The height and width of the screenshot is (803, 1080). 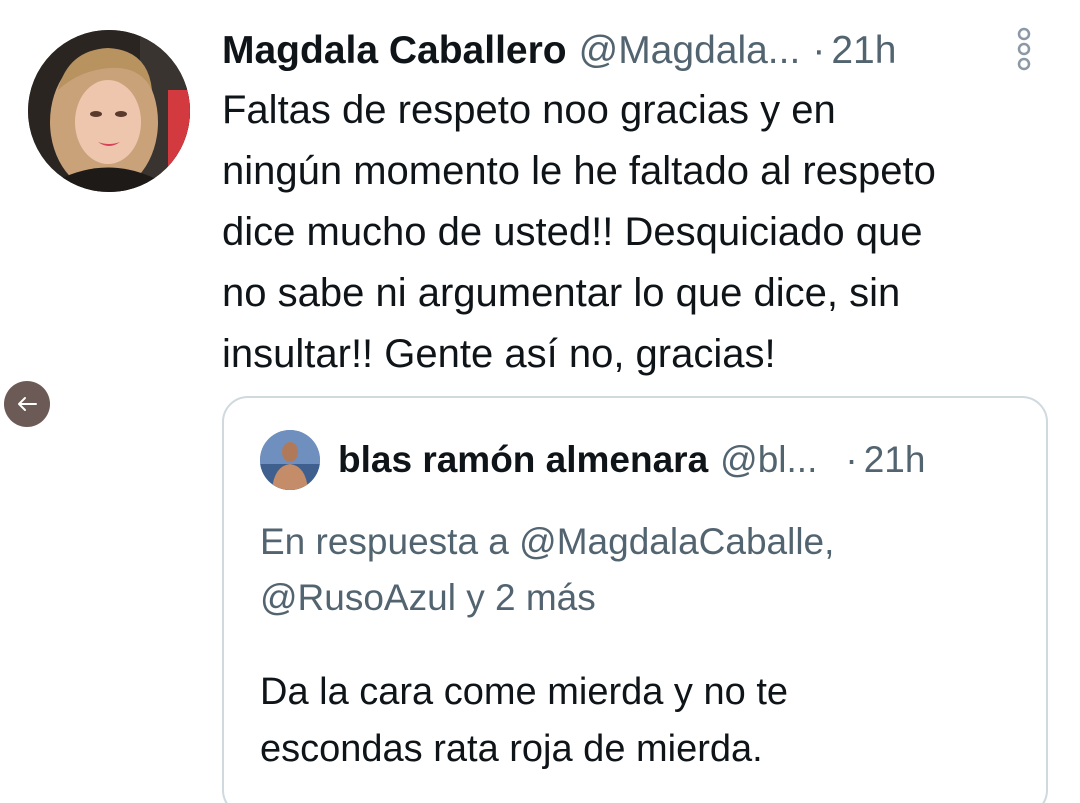 I want to click on back-button, so click(x=27, y=404).